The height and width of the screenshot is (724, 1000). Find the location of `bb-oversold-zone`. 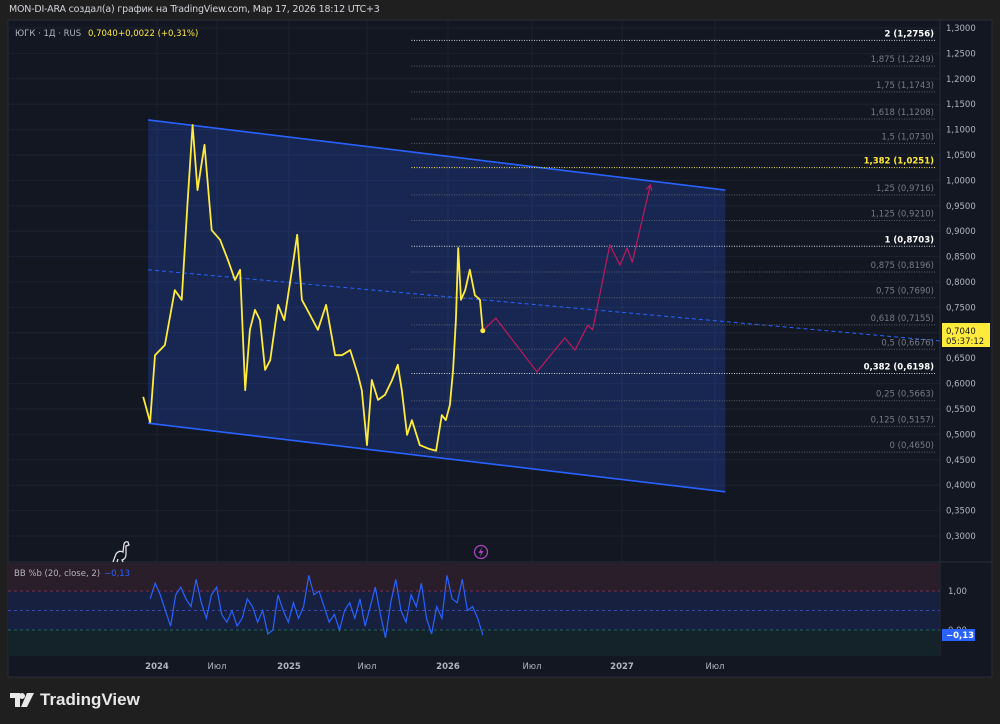

bb-oversold-zone is located at coordinates (474, 643).